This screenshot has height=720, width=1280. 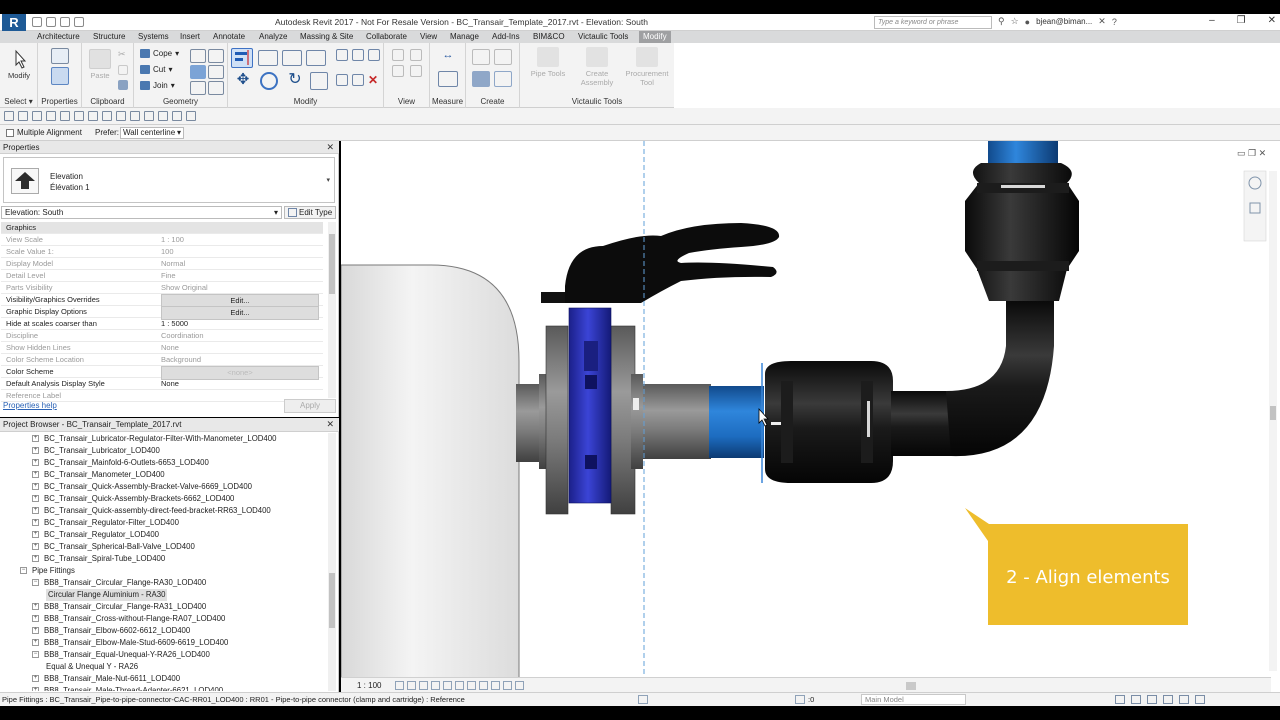 I want to click on copy-icon, so click(x=123, y=70).